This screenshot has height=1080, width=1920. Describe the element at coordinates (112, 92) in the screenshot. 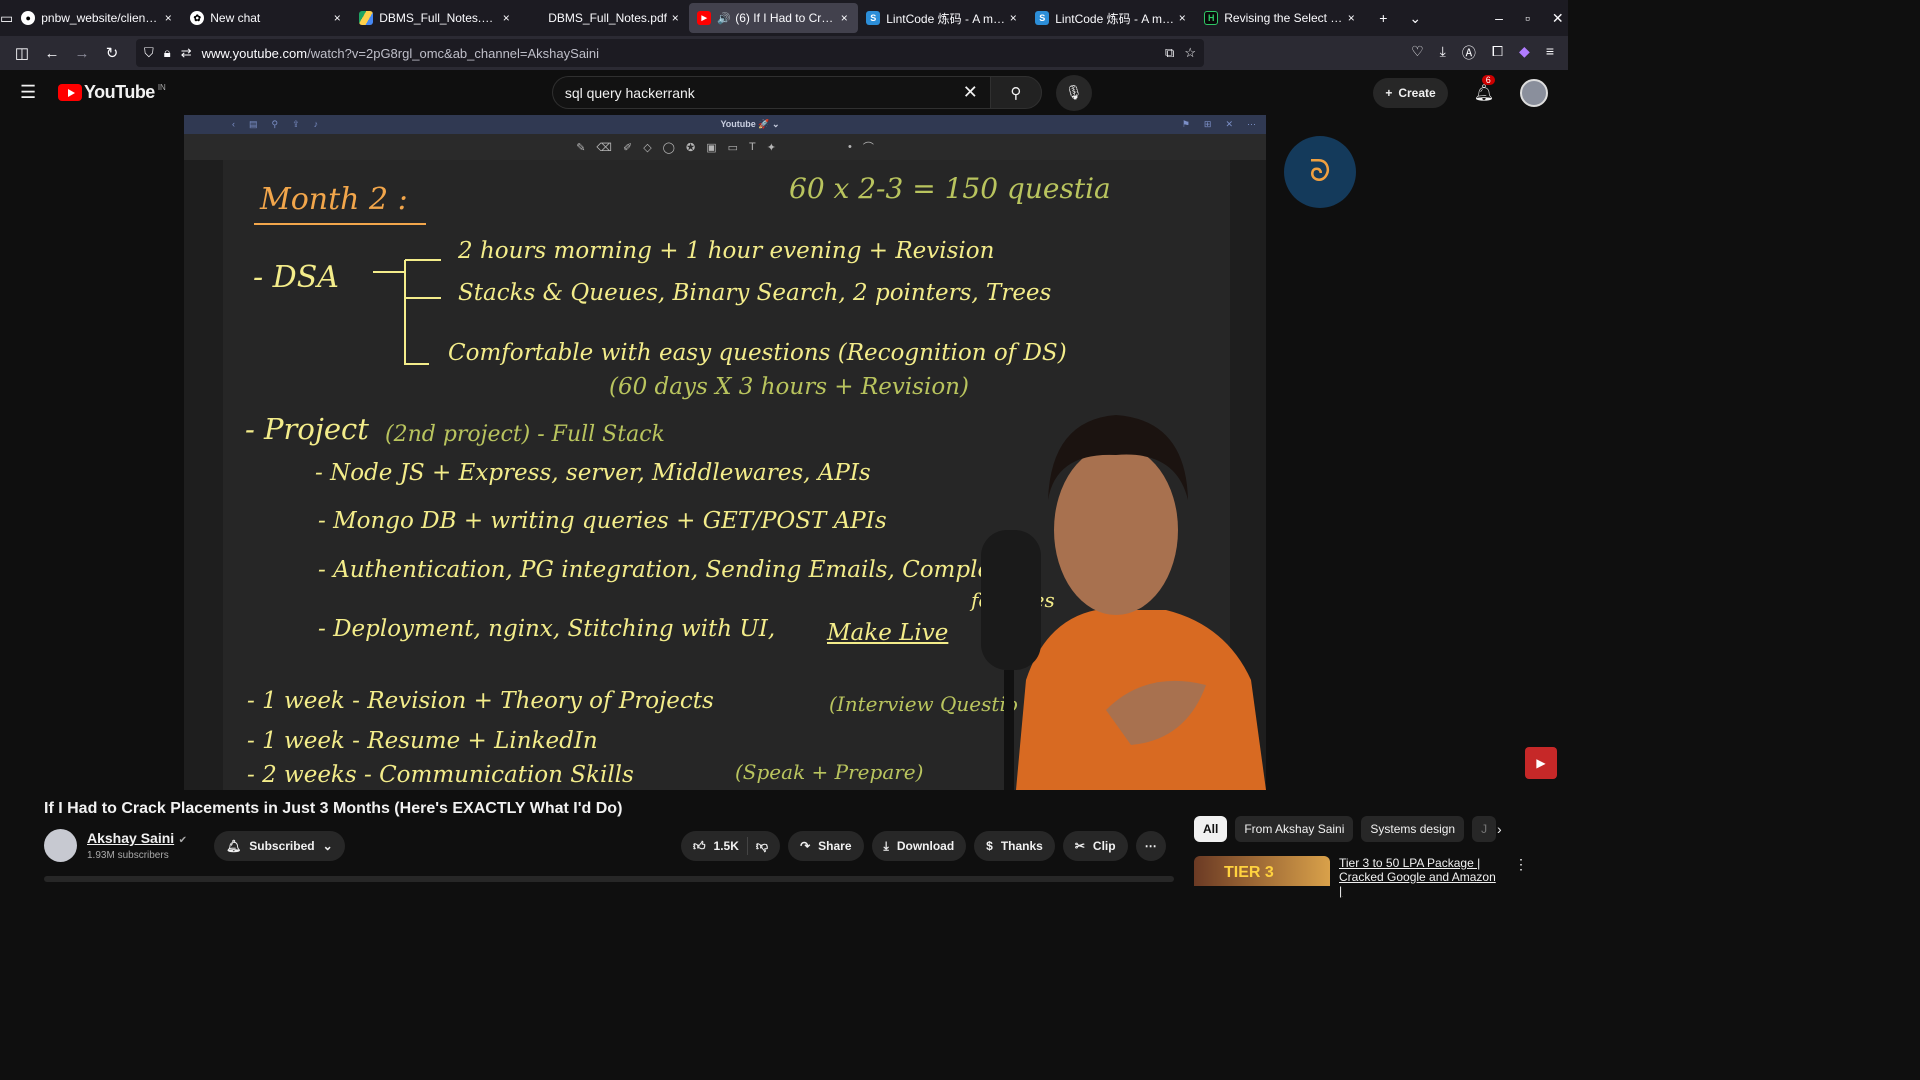

I see `youtube-logo: YouTube IN` at that location.